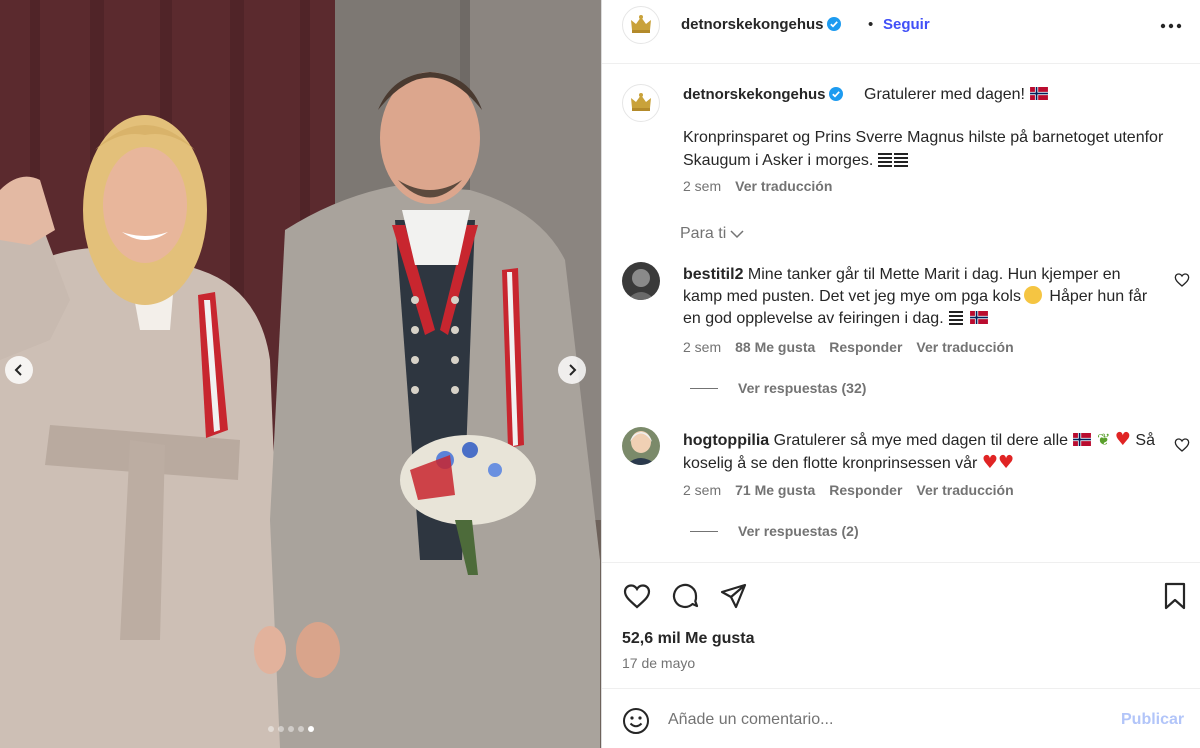 This screenshot has width=1200, height=748. I want to click on red-heart-emoji-icon: ♥, so click(1122, 439).